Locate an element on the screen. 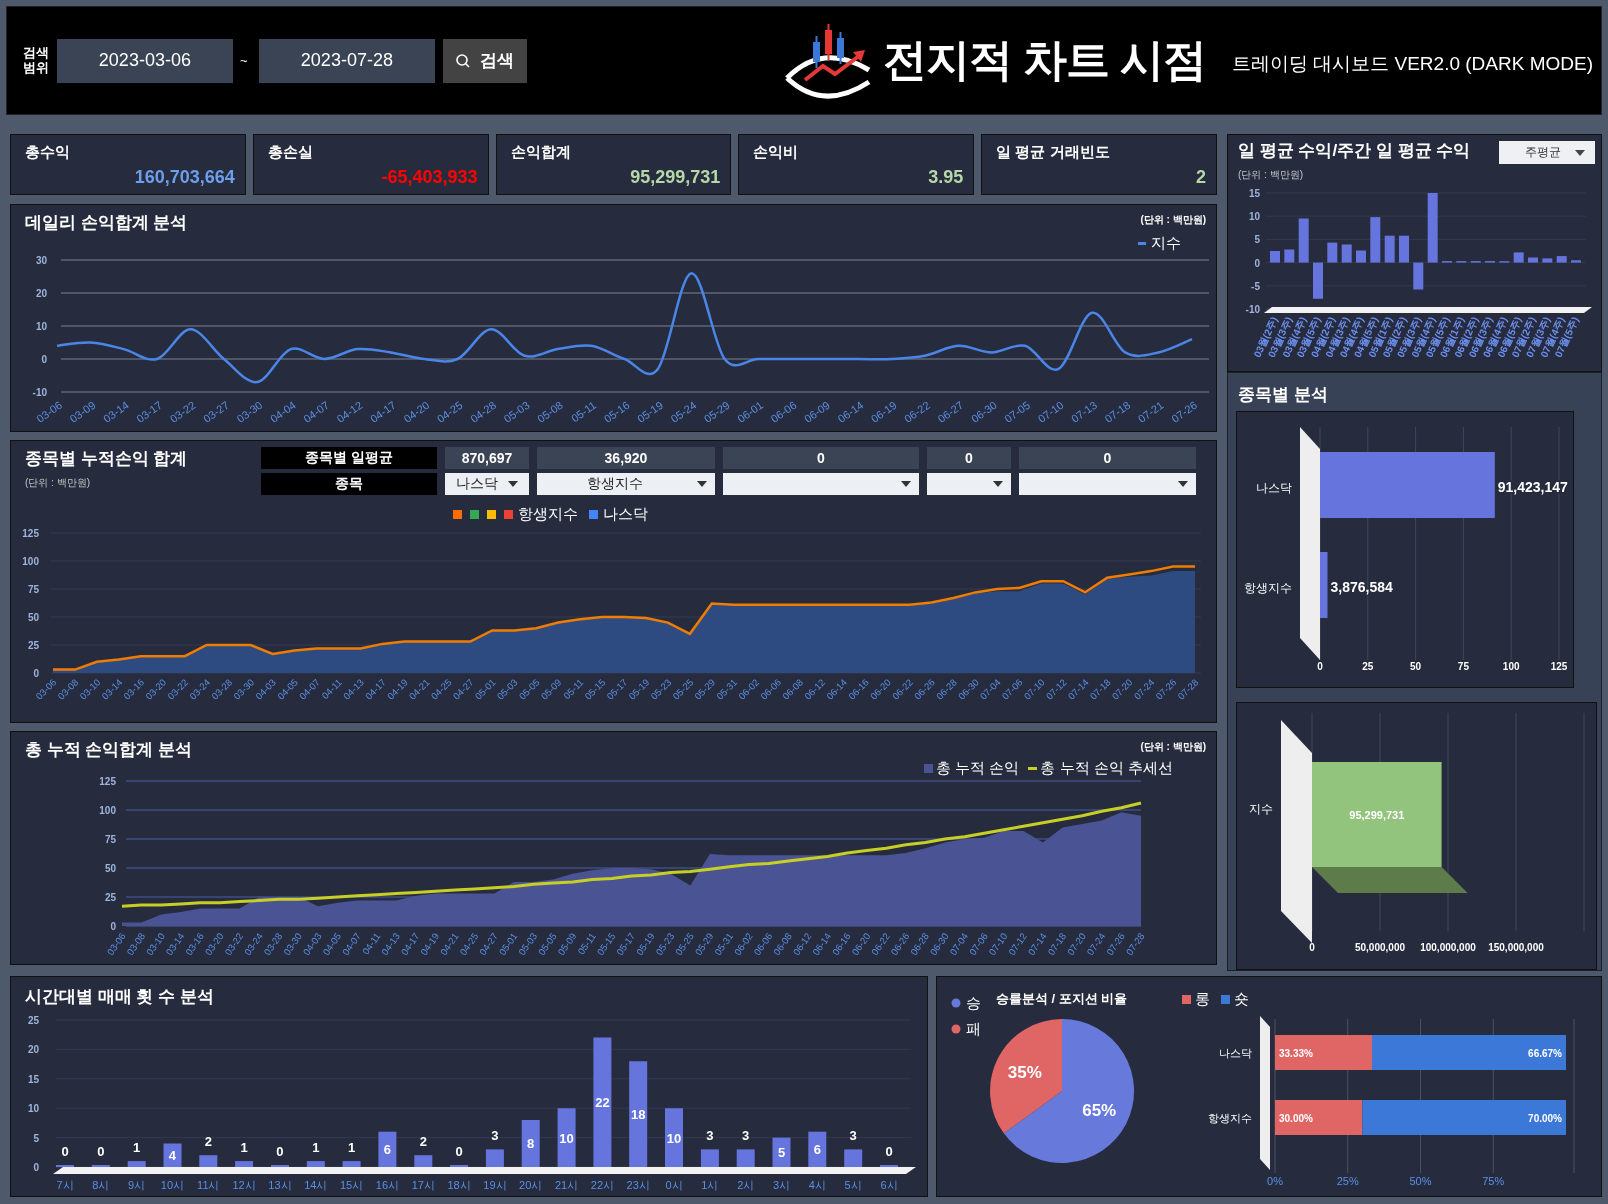 This screenshot has height=1204, width=1608. kpi-label: 총수익 is located at coordinates (48, 152).